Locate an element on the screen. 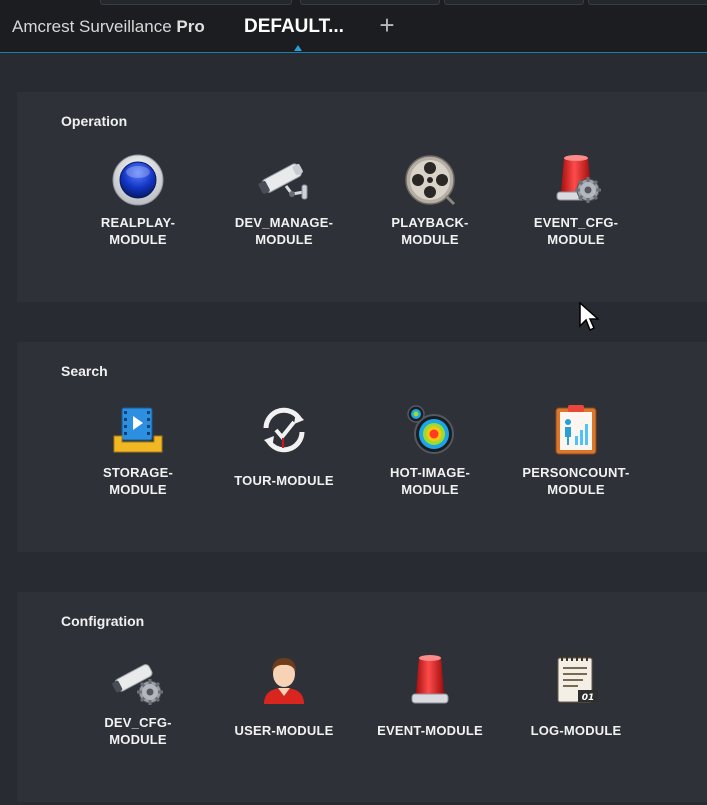 This screenshot has height=805, width=707. log-document-icon: 01 is located at coordinates (577, 679).